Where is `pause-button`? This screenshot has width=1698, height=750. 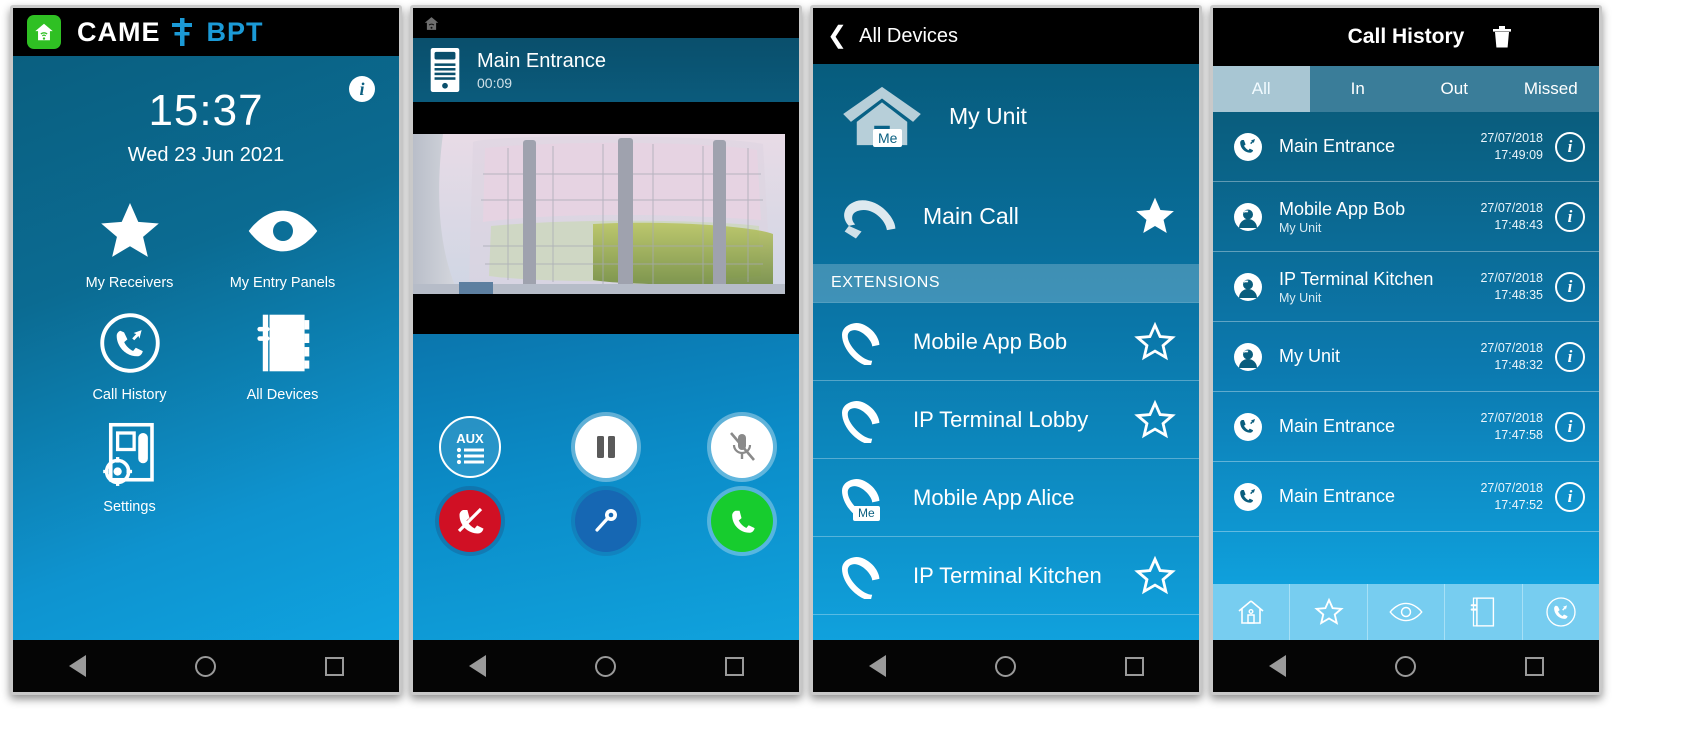 pause-button is located at coordinates (606, 447).